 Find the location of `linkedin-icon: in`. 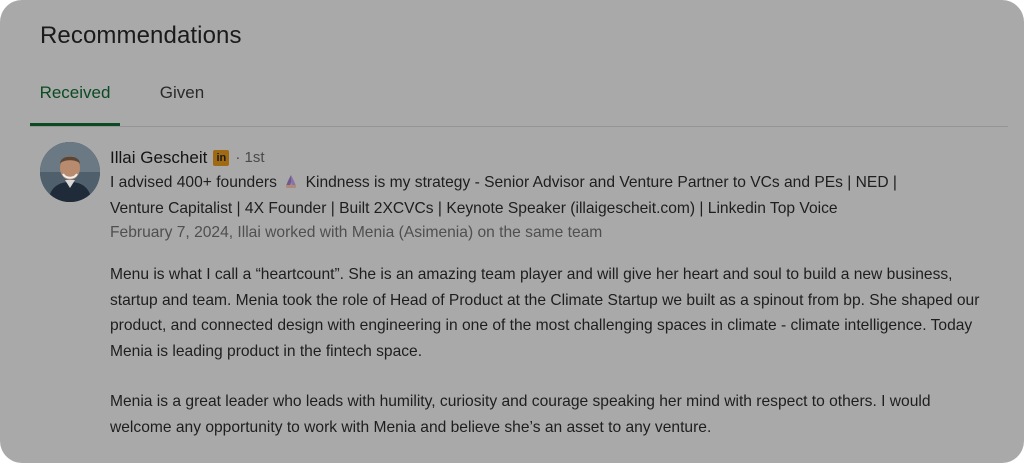

linkedin-icon: in is located at coordinates (221, 158).